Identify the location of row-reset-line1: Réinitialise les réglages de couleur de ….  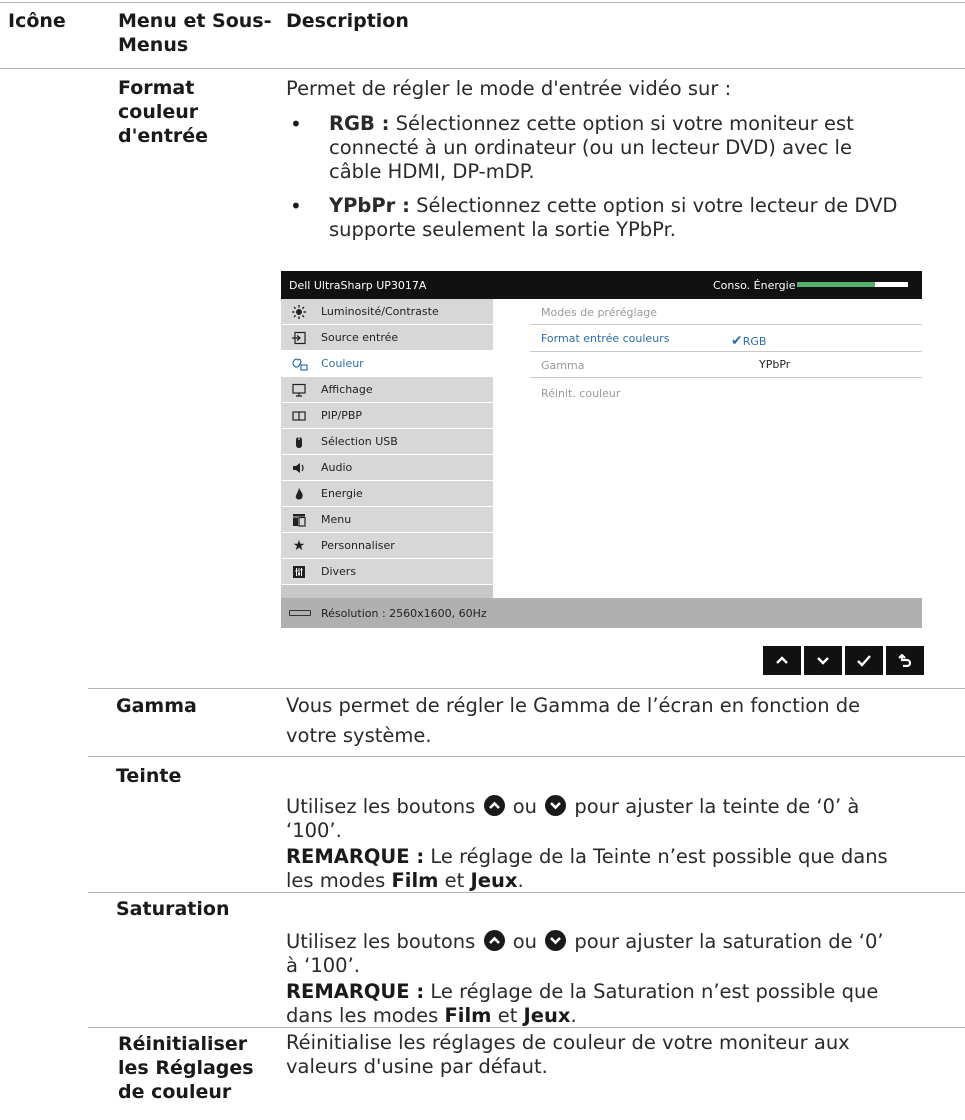
(568, 1042).